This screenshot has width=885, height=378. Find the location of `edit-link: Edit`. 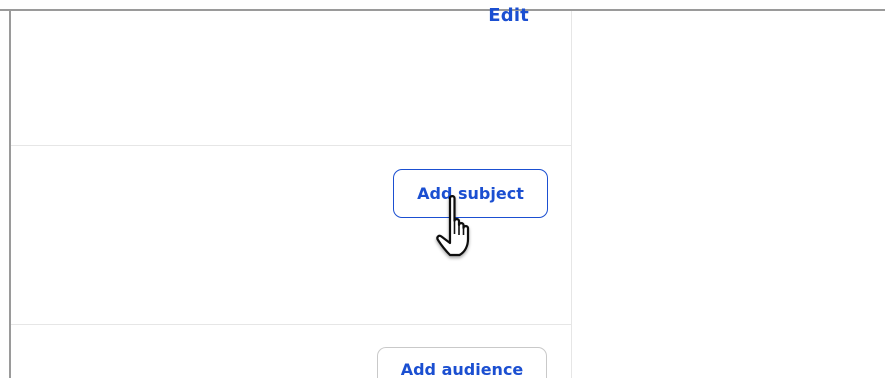

edit-link: Edit is located at coordinates (508, 15).